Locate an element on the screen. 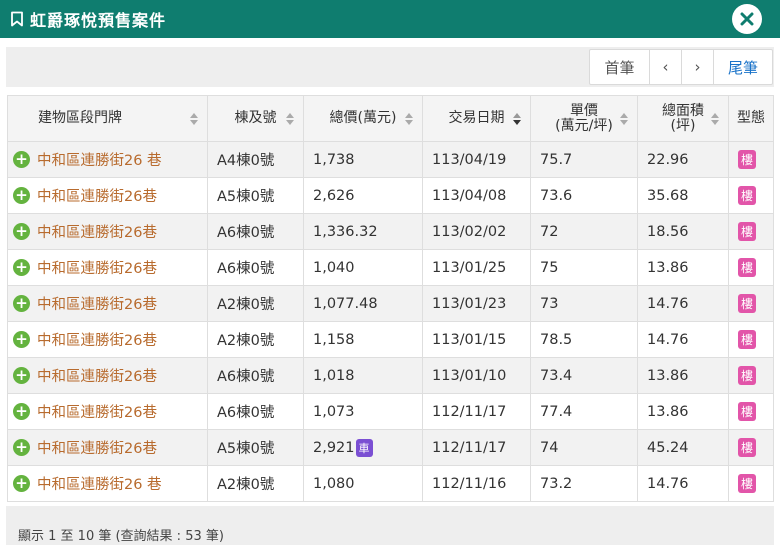 This screenshot has width=780, height=545. unit-cell-value: A2棟0號 is located at coordinates (246, 485).